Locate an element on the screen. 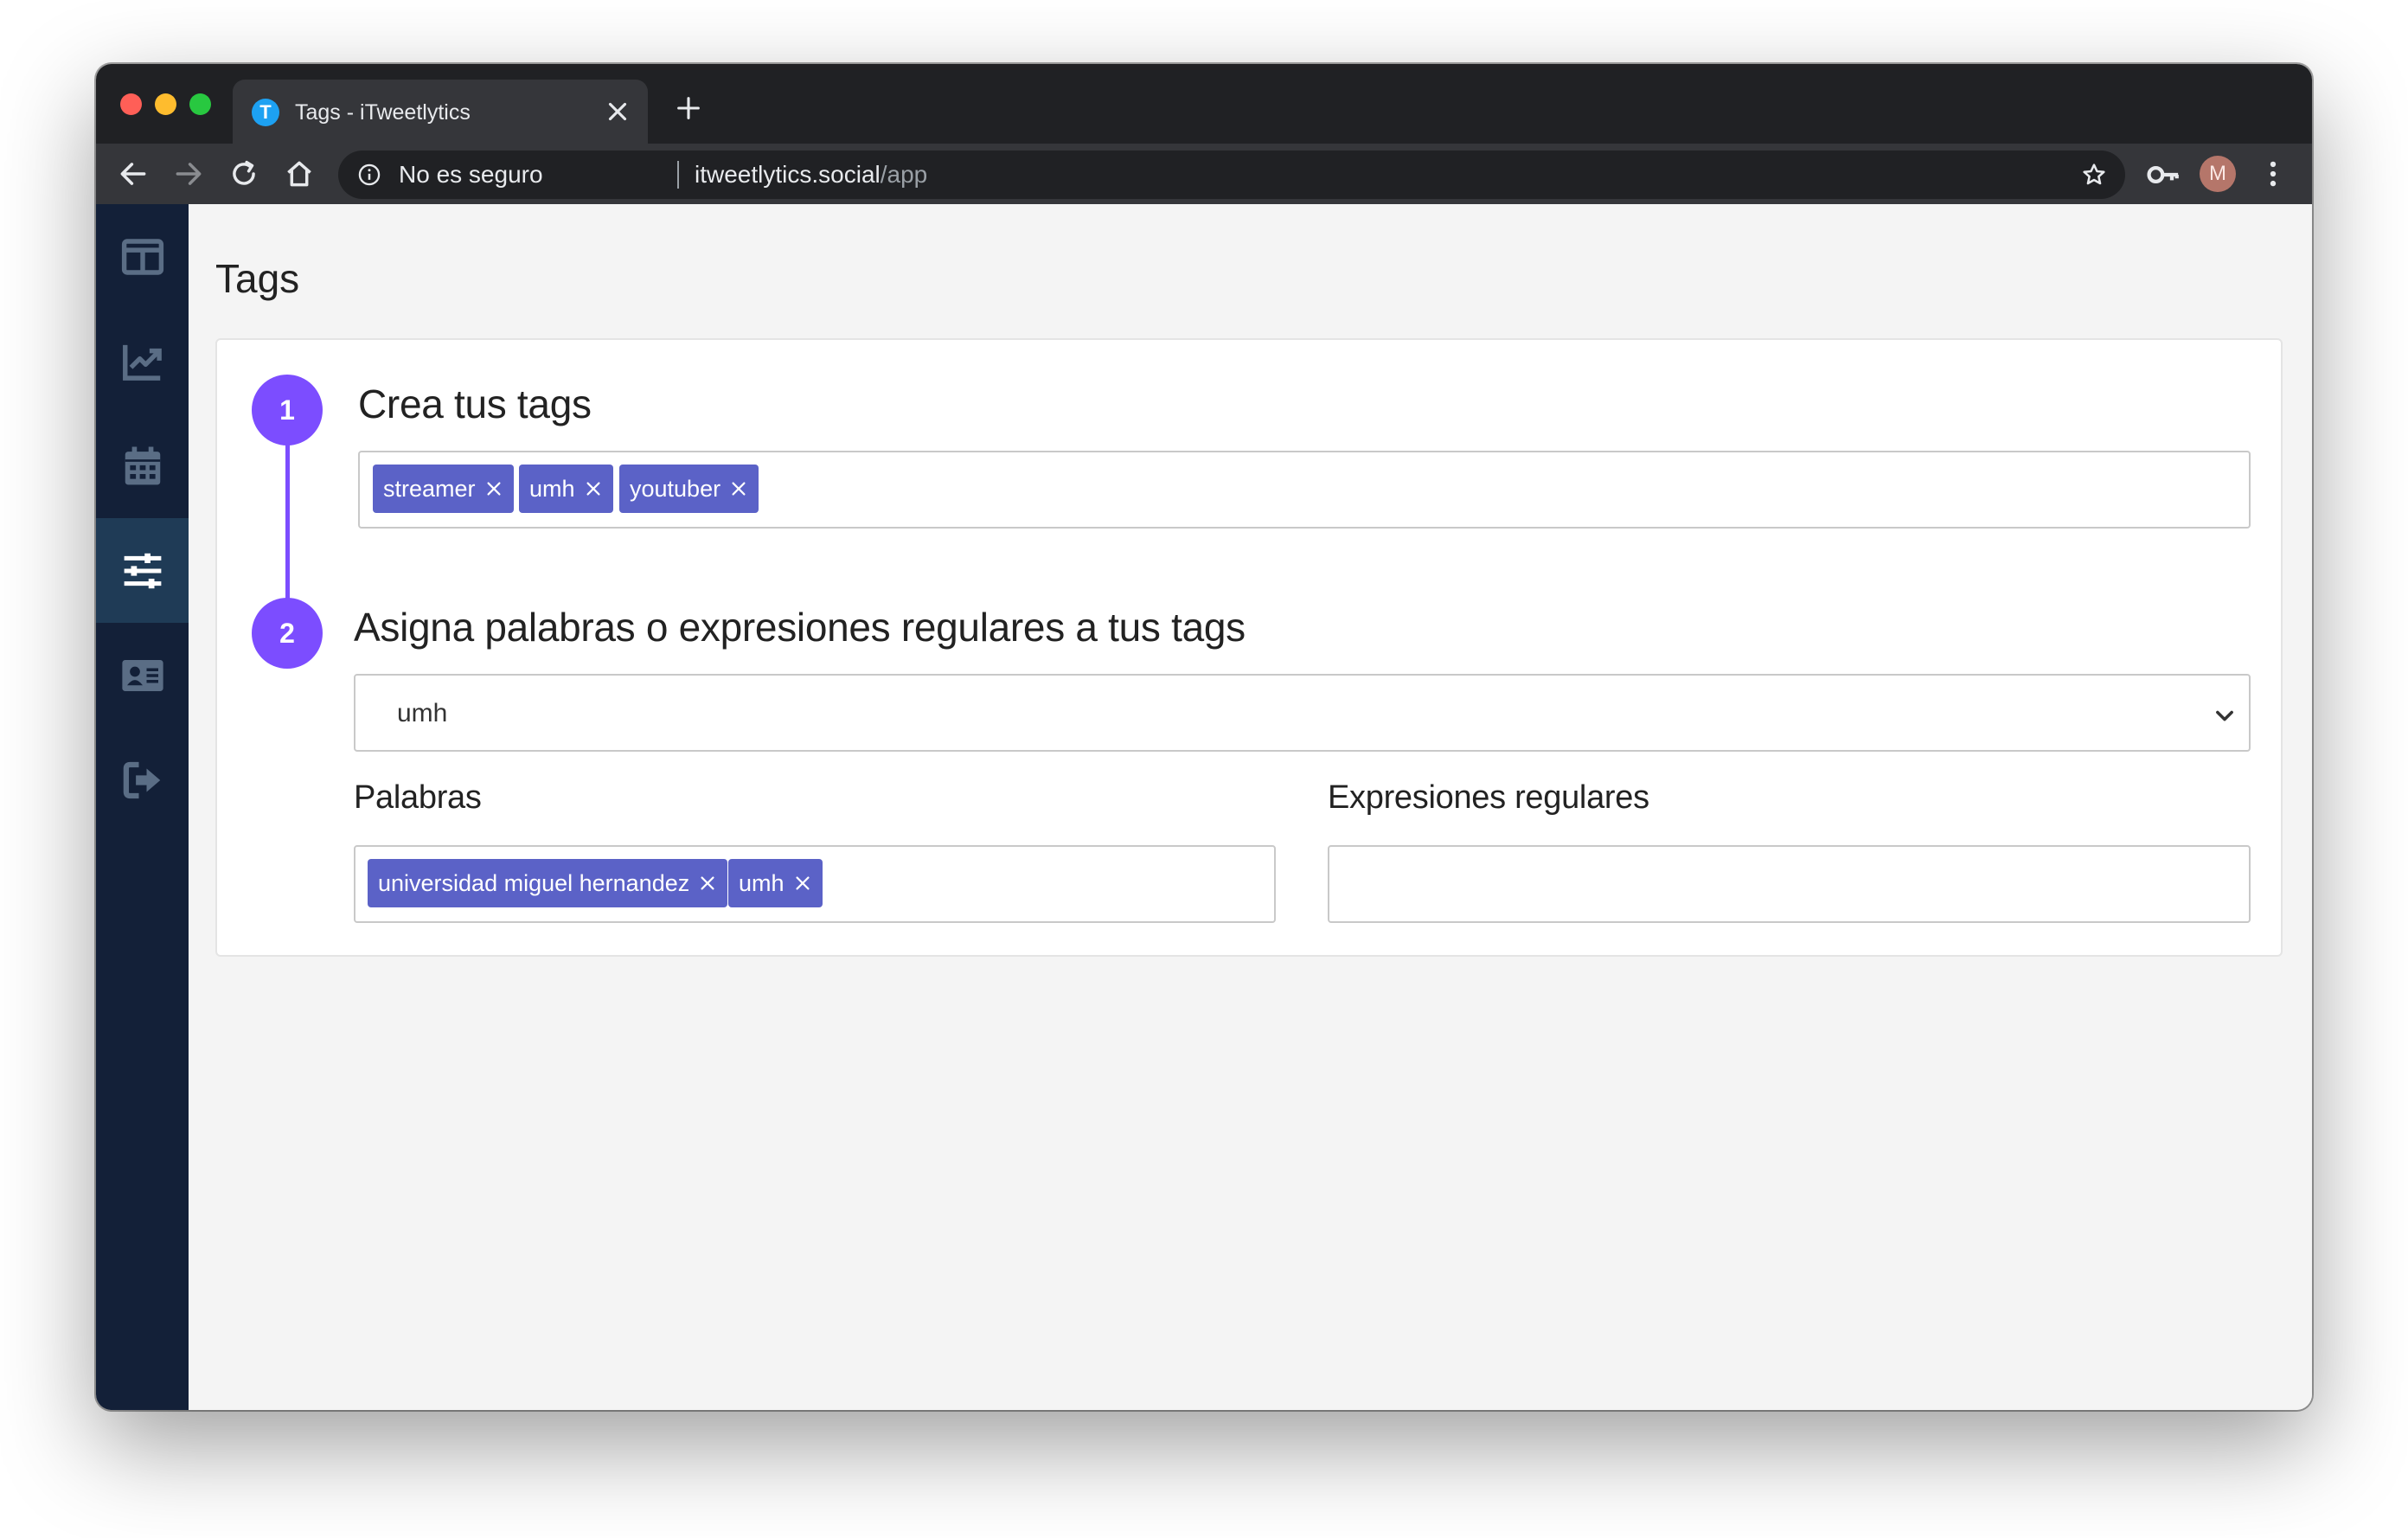 This screenshot has width=2408, height=1538. sign-out-icon is located at coordinates (141, 779).